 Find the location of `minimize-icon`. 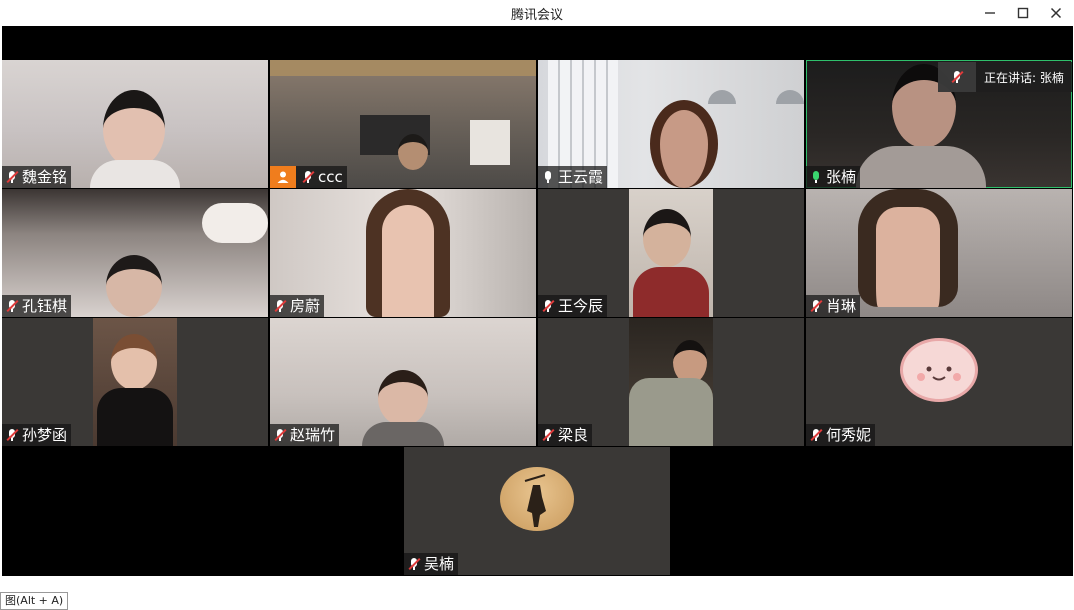

minimize-icon is located at coordinates (990, 13).